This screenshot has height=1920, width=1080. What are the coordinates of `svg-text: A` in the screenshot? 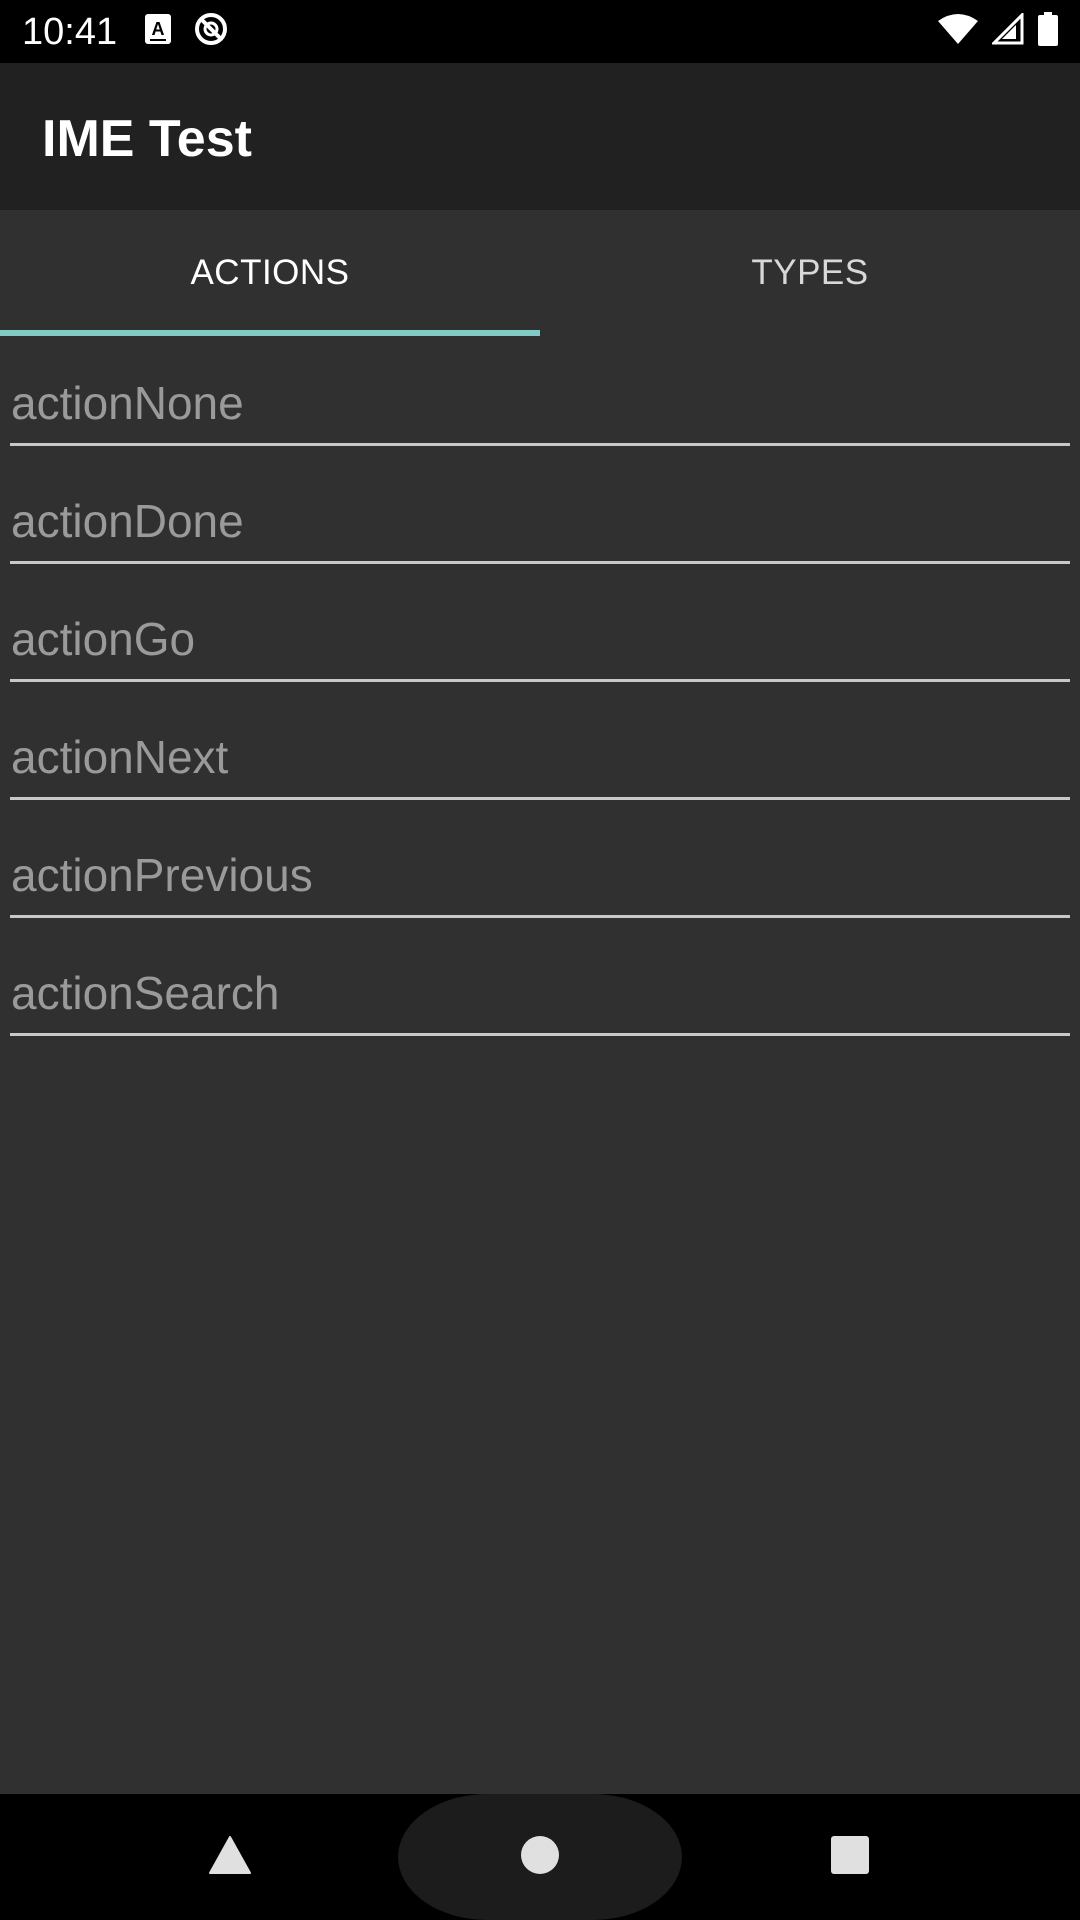 It's located at (158, 29).